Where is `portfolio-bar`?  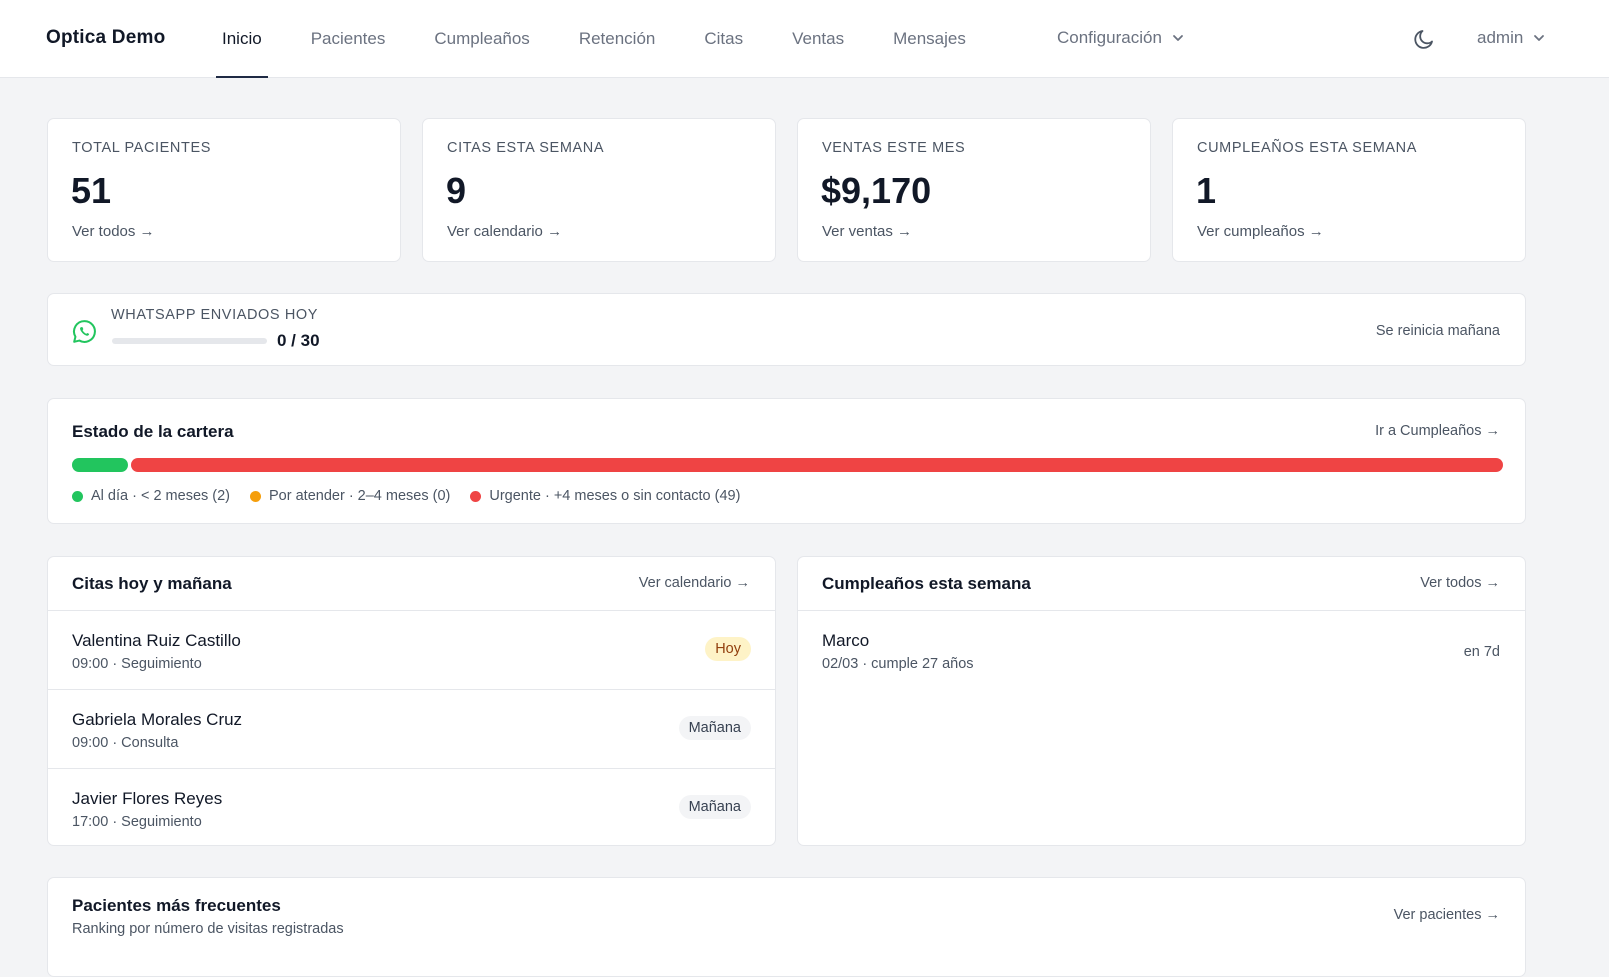
portfolio-bar is located at coordinates (787, 465).